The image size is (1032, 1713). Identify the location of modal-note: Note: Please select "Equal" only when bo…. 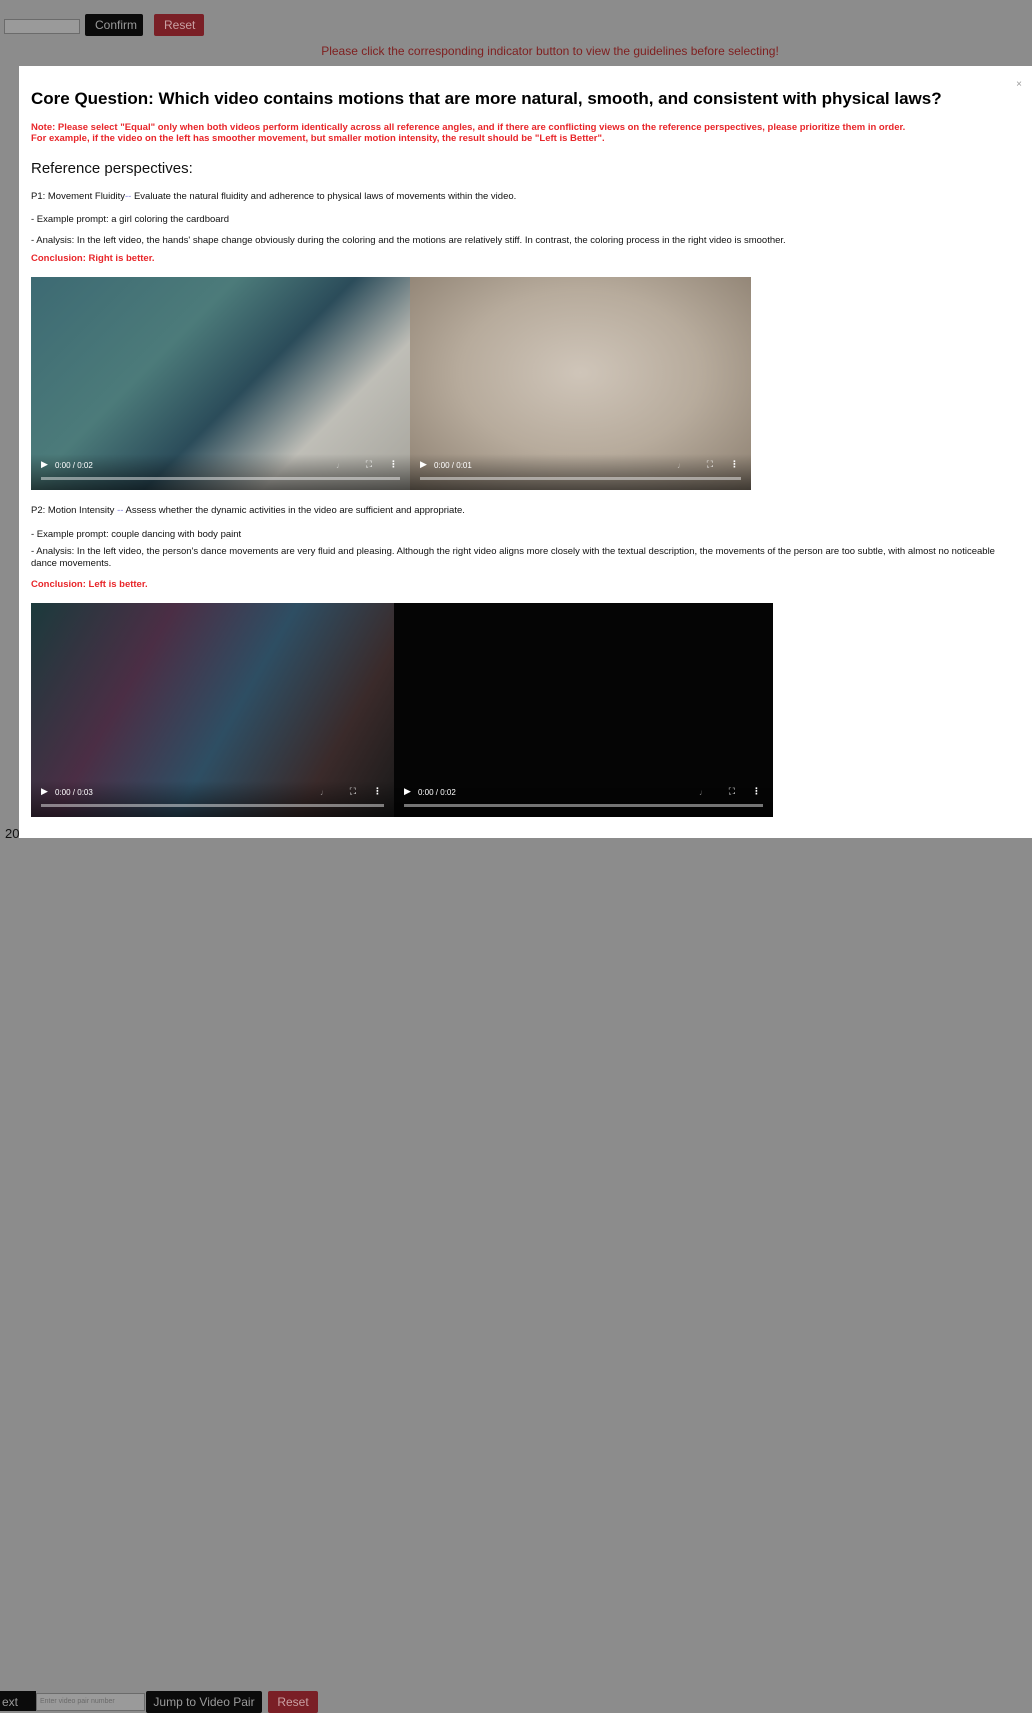
(468, 133).